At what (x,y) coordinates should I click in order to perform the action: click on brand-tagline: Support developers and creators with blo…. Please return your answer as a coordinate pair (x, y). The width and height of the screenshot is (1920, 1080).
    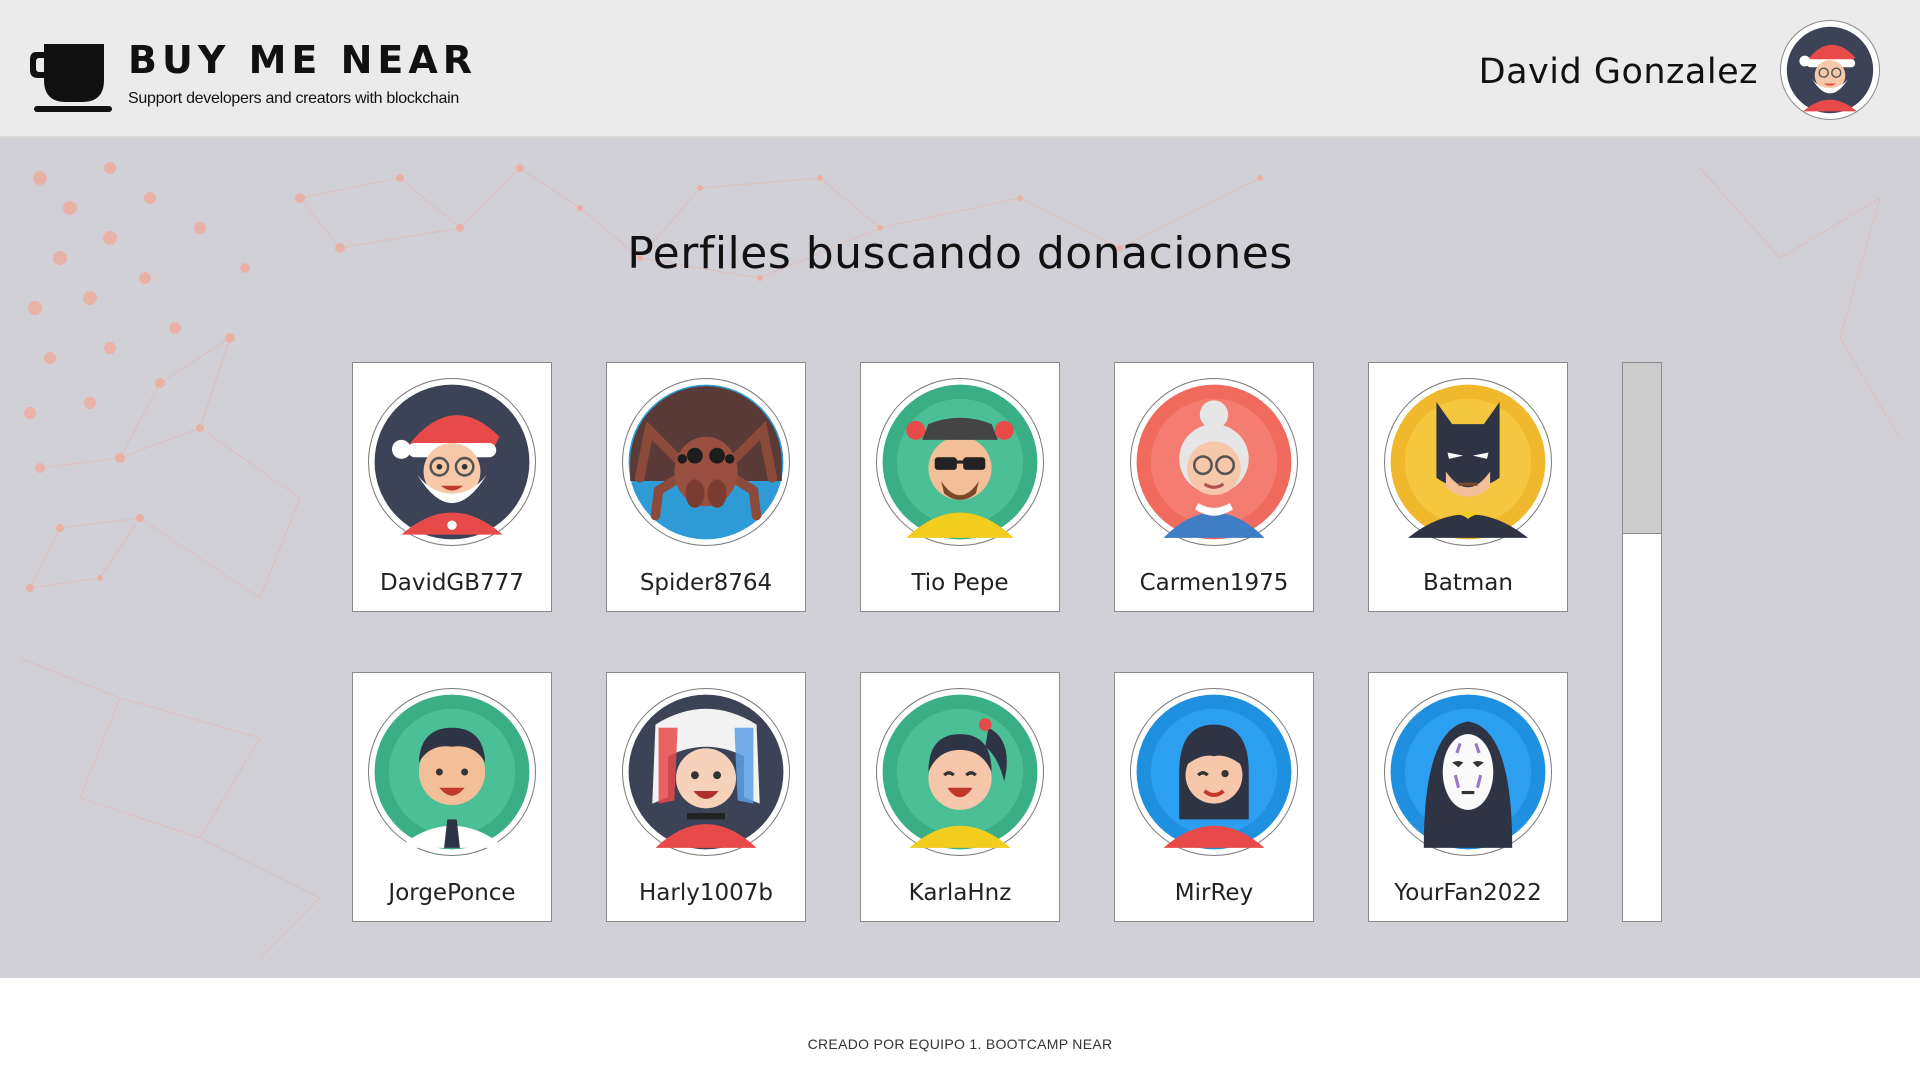
    Looking at the image, I should click on (293, 98).